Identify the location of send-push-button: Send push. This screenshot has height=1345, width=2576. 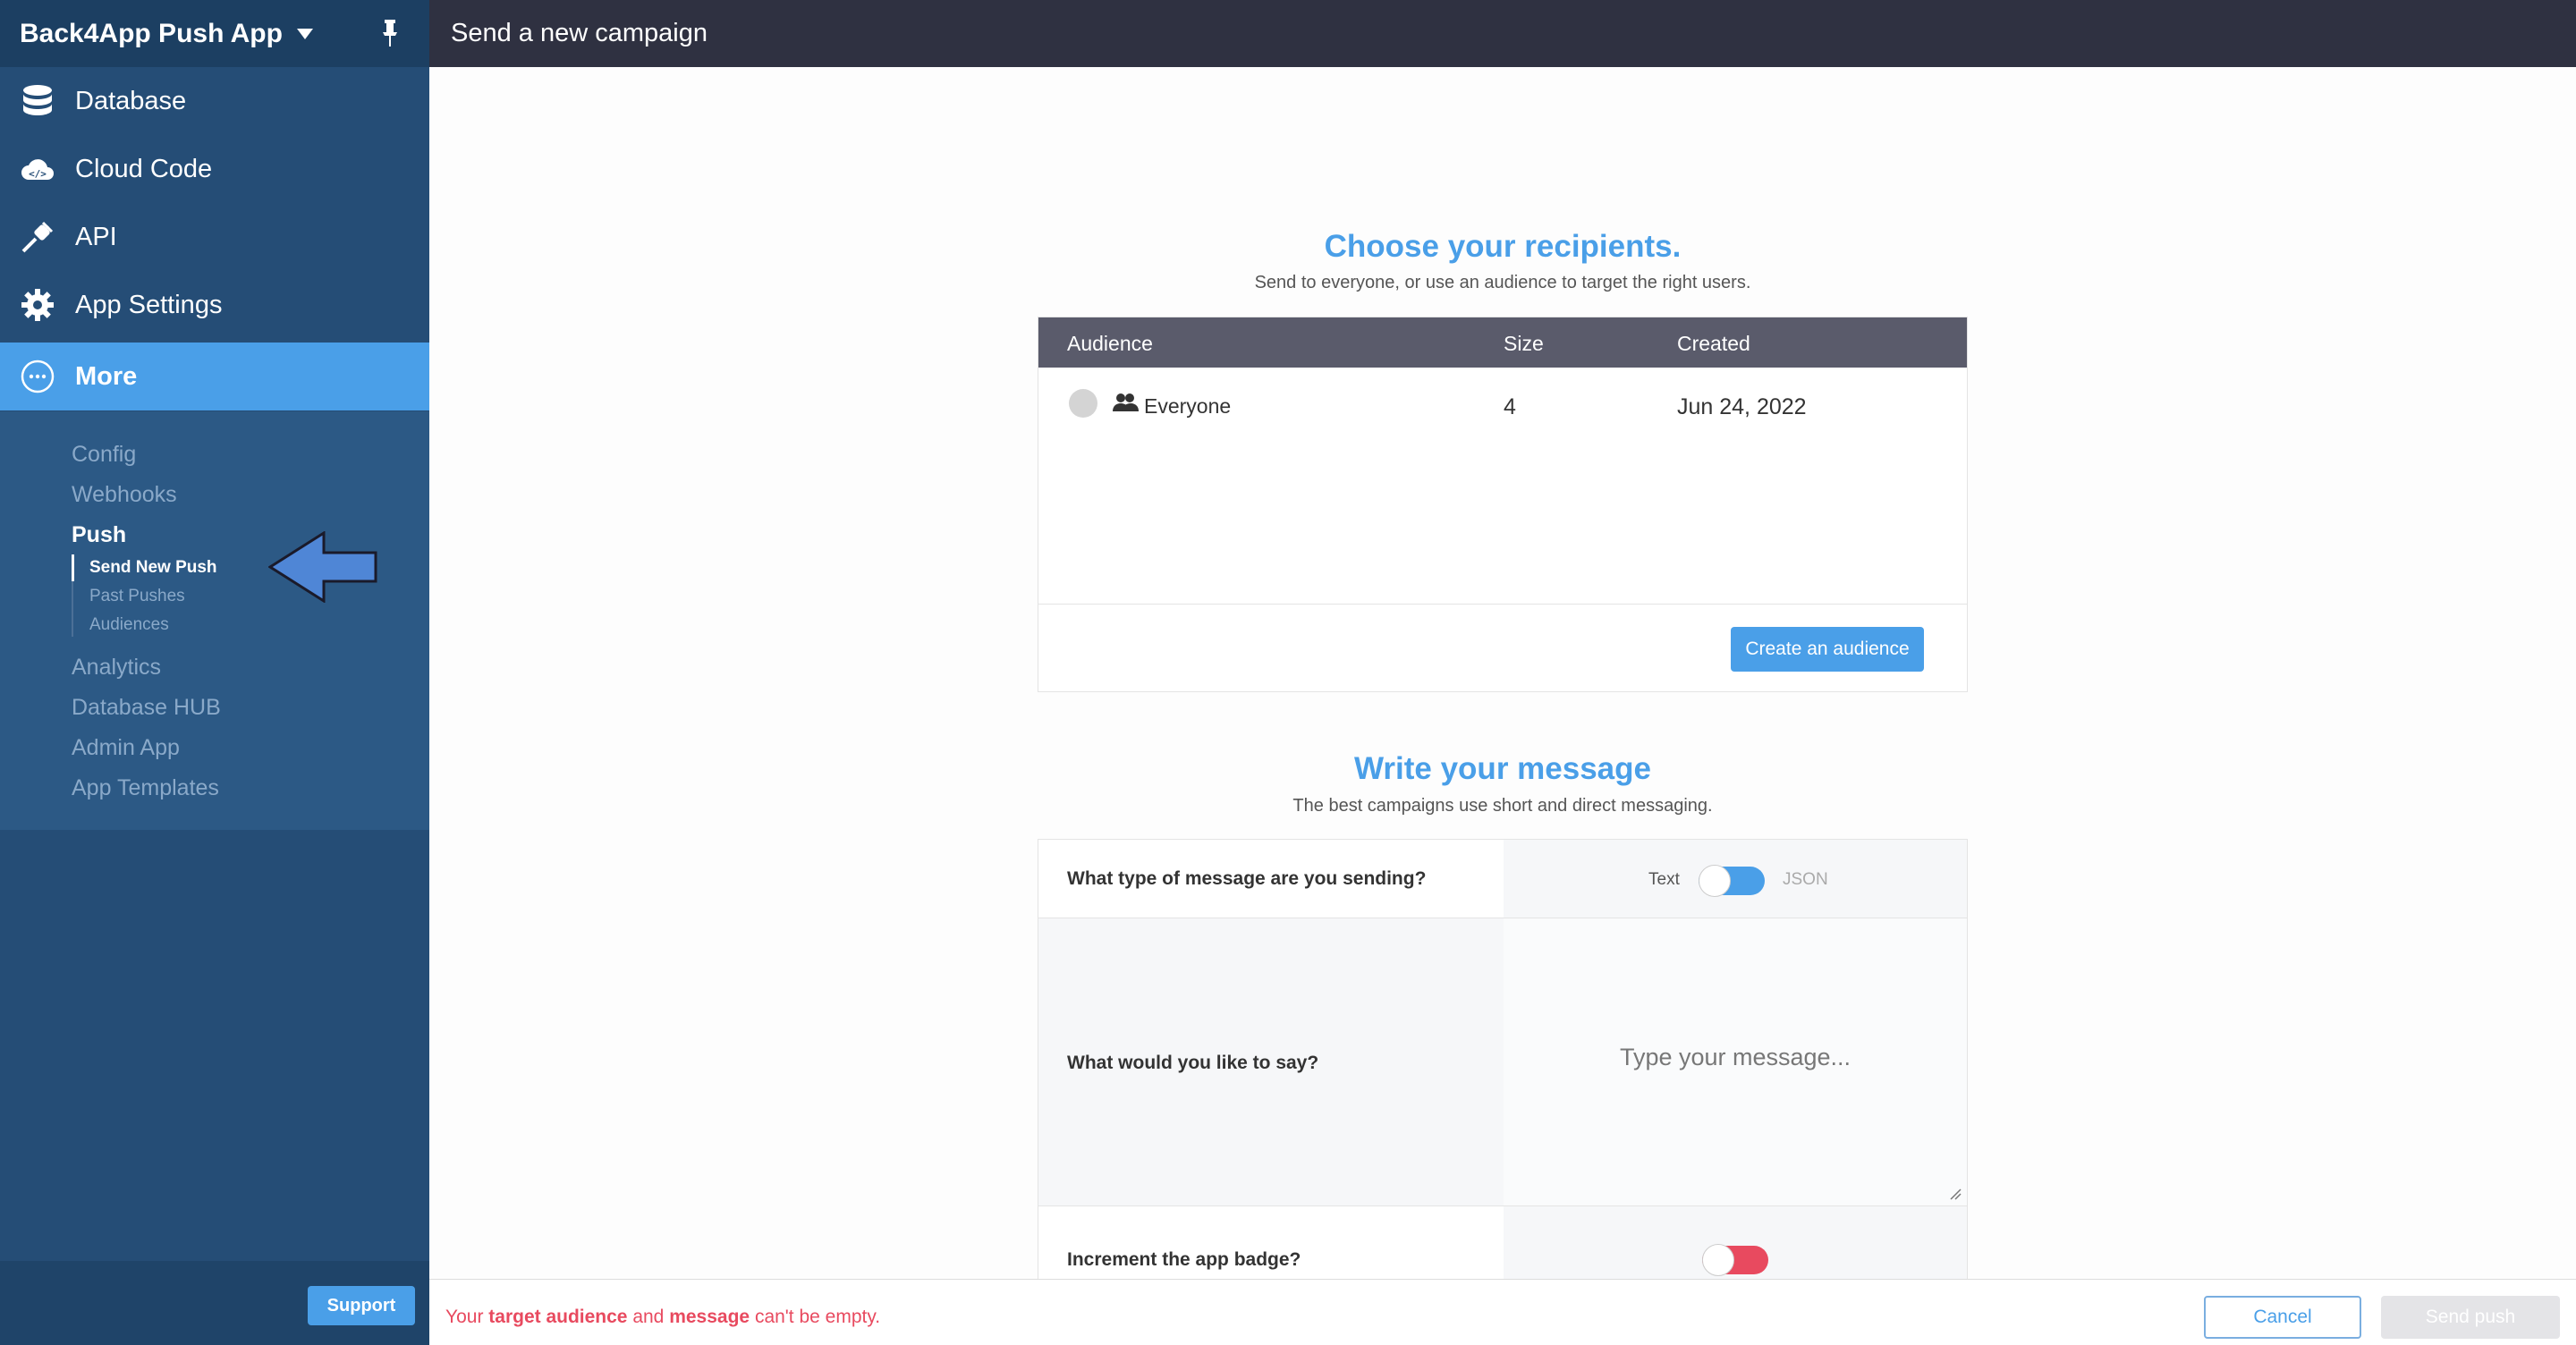
(2470, 1317).